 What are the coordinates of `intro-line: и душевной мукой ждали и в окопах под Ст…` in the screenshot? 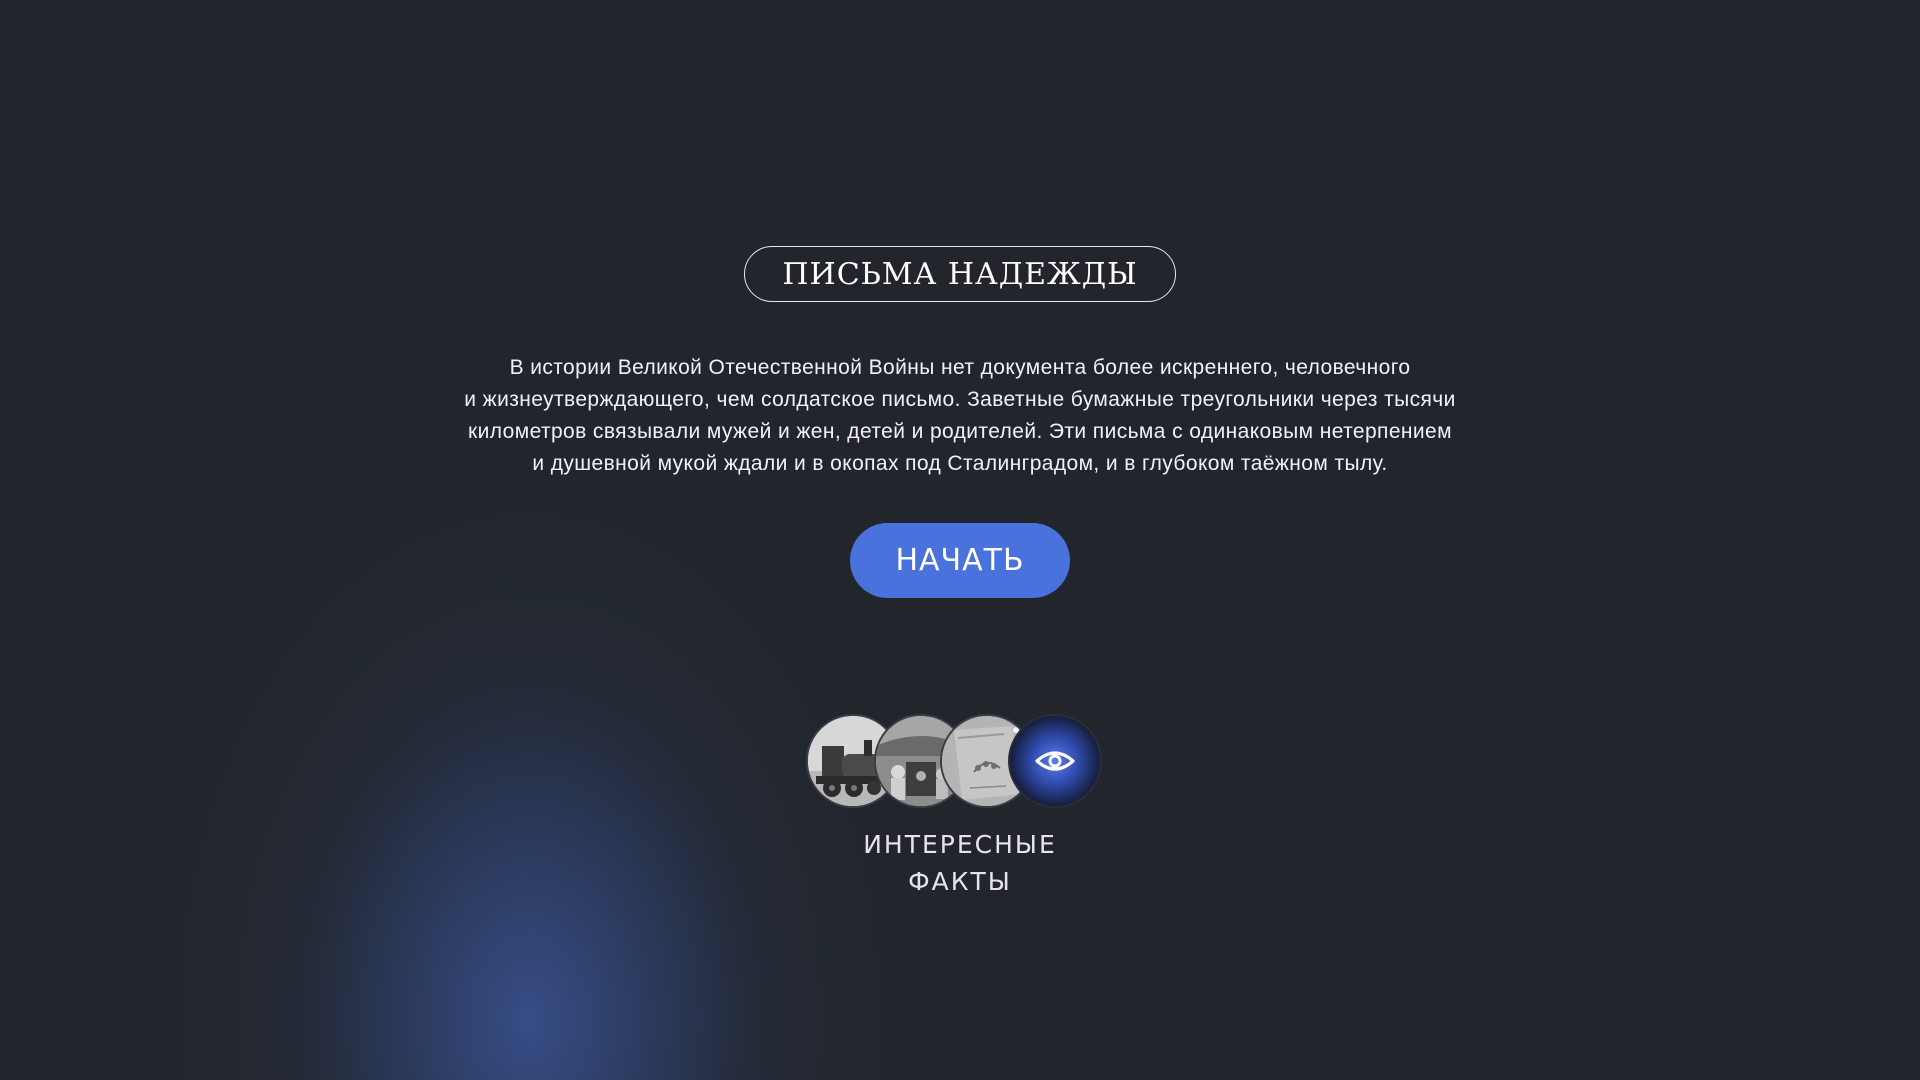 It's located at (960, 463).